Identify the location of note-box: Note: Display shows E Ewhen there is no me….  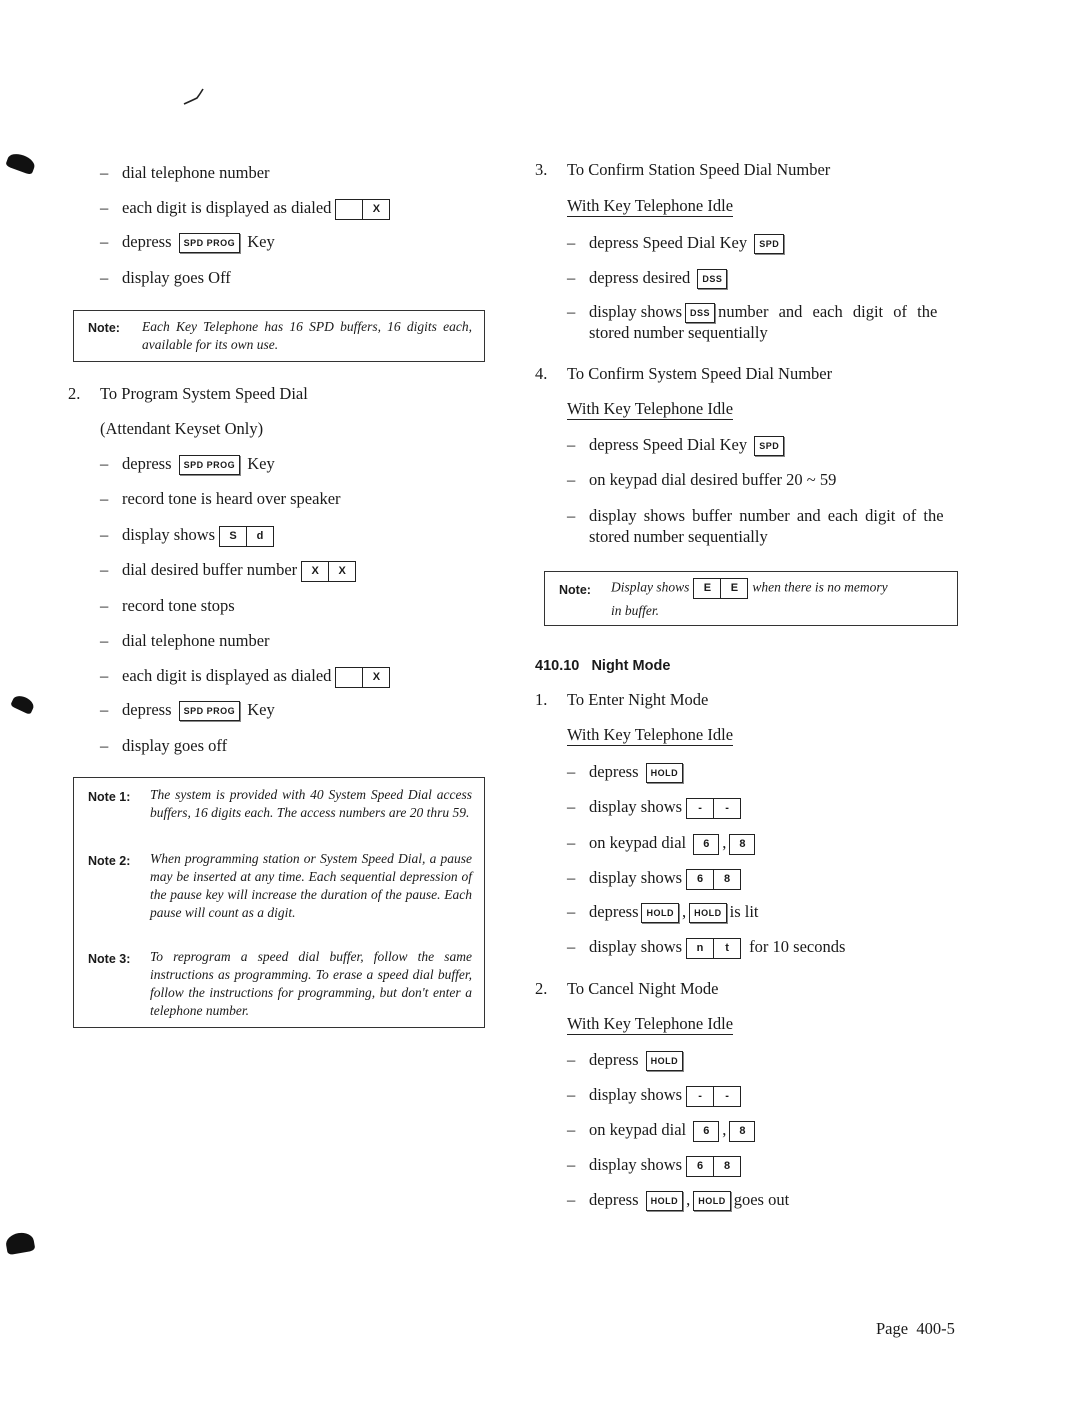
(751, 598).